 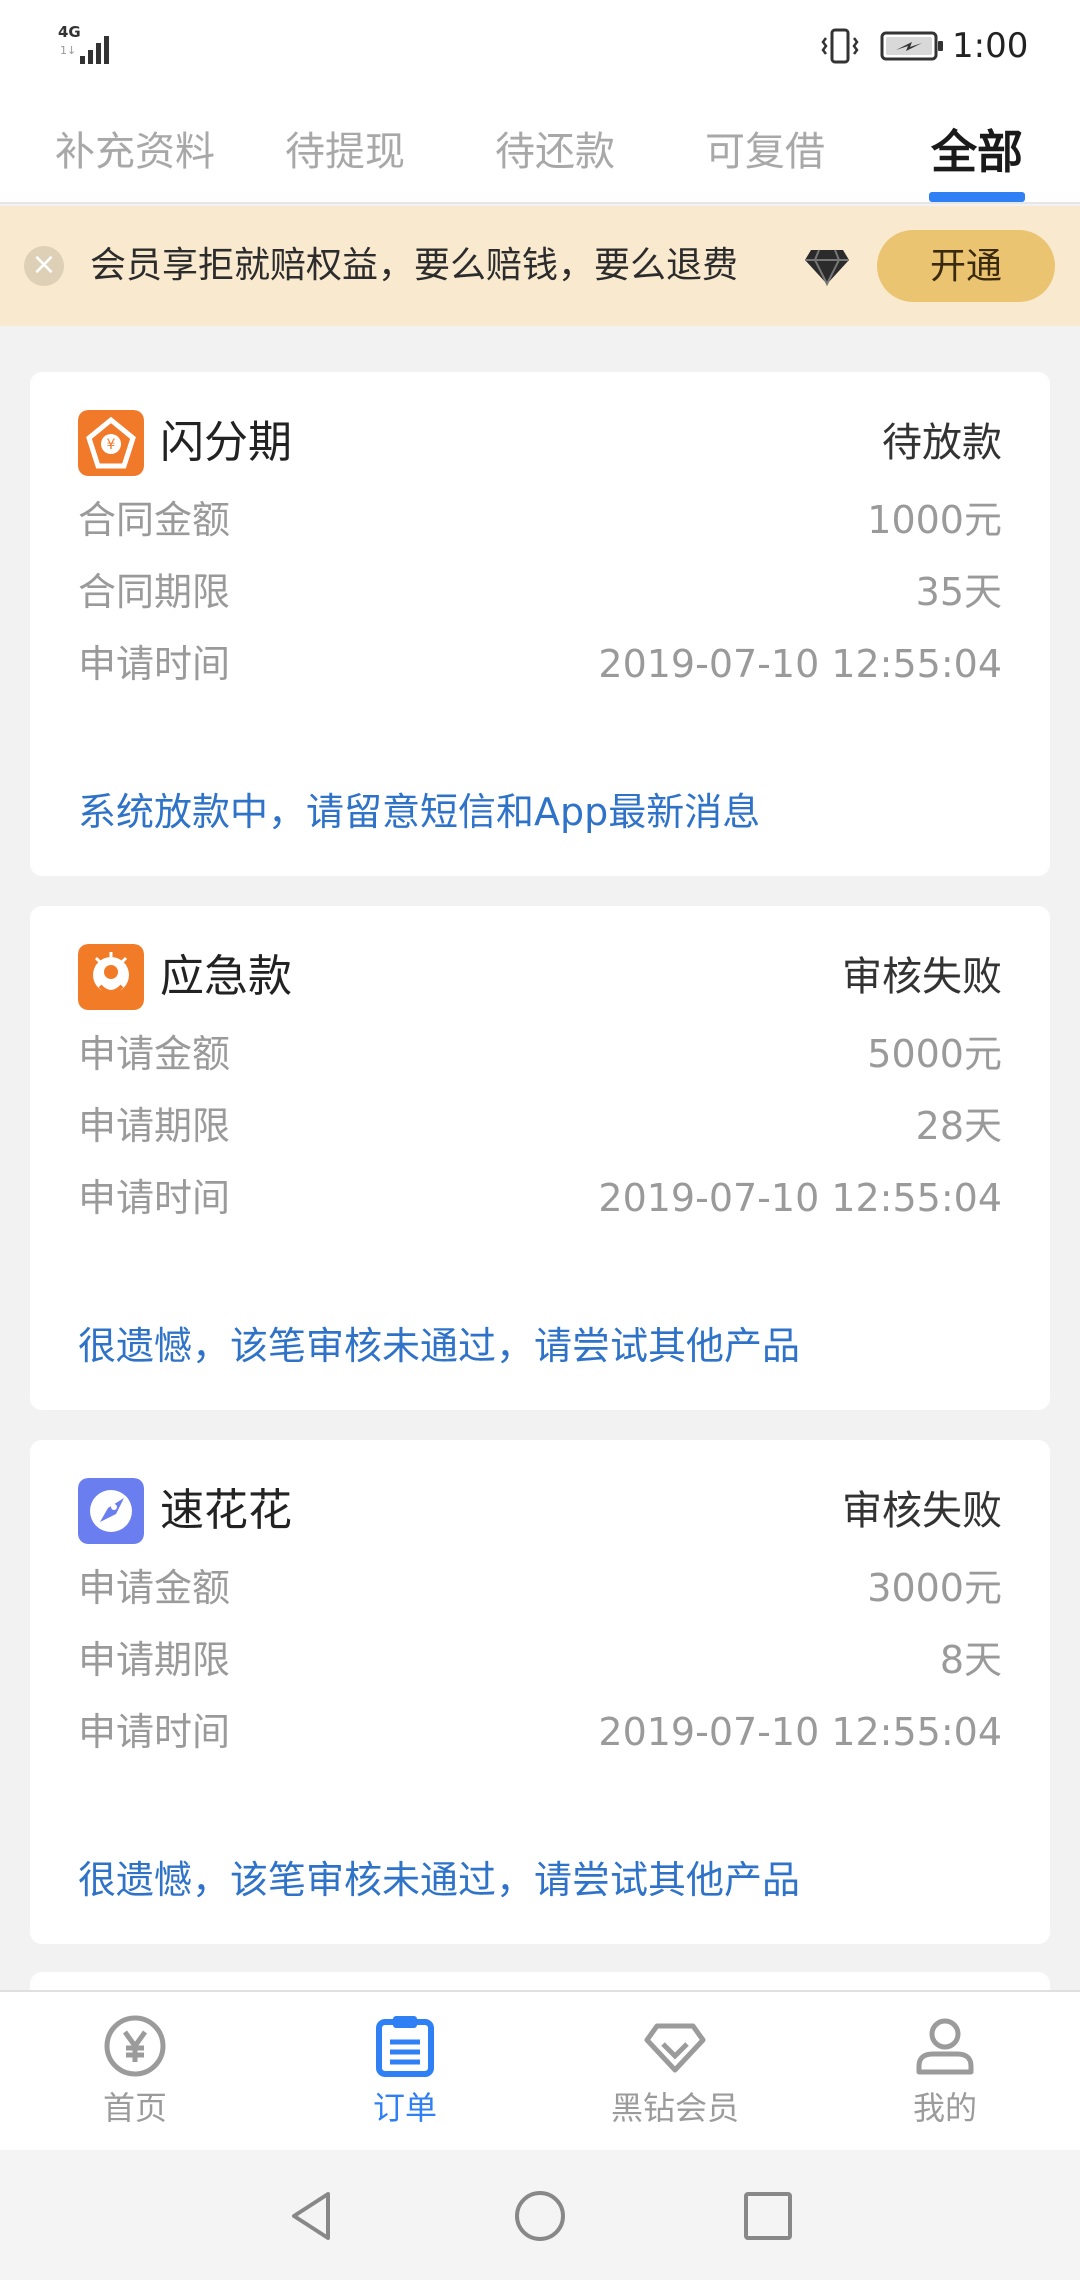 What do you see at coordinates (944, 2108) in the screenshot?
I see `nav-label: 我的` at bounding box center [944, 2108].